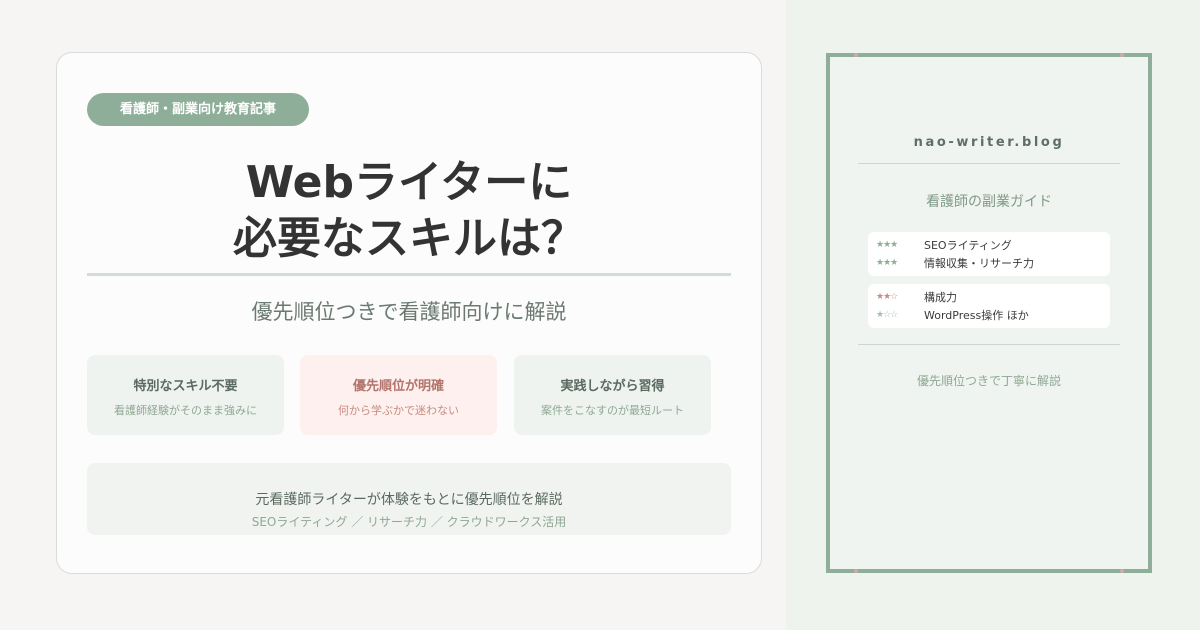 This screenshot has height=630, width=1200. What do you see at coordinates (887, 297) in the screenshot?
I see `star-rating-icon: ★★☆` at bounding box center [887, 297].